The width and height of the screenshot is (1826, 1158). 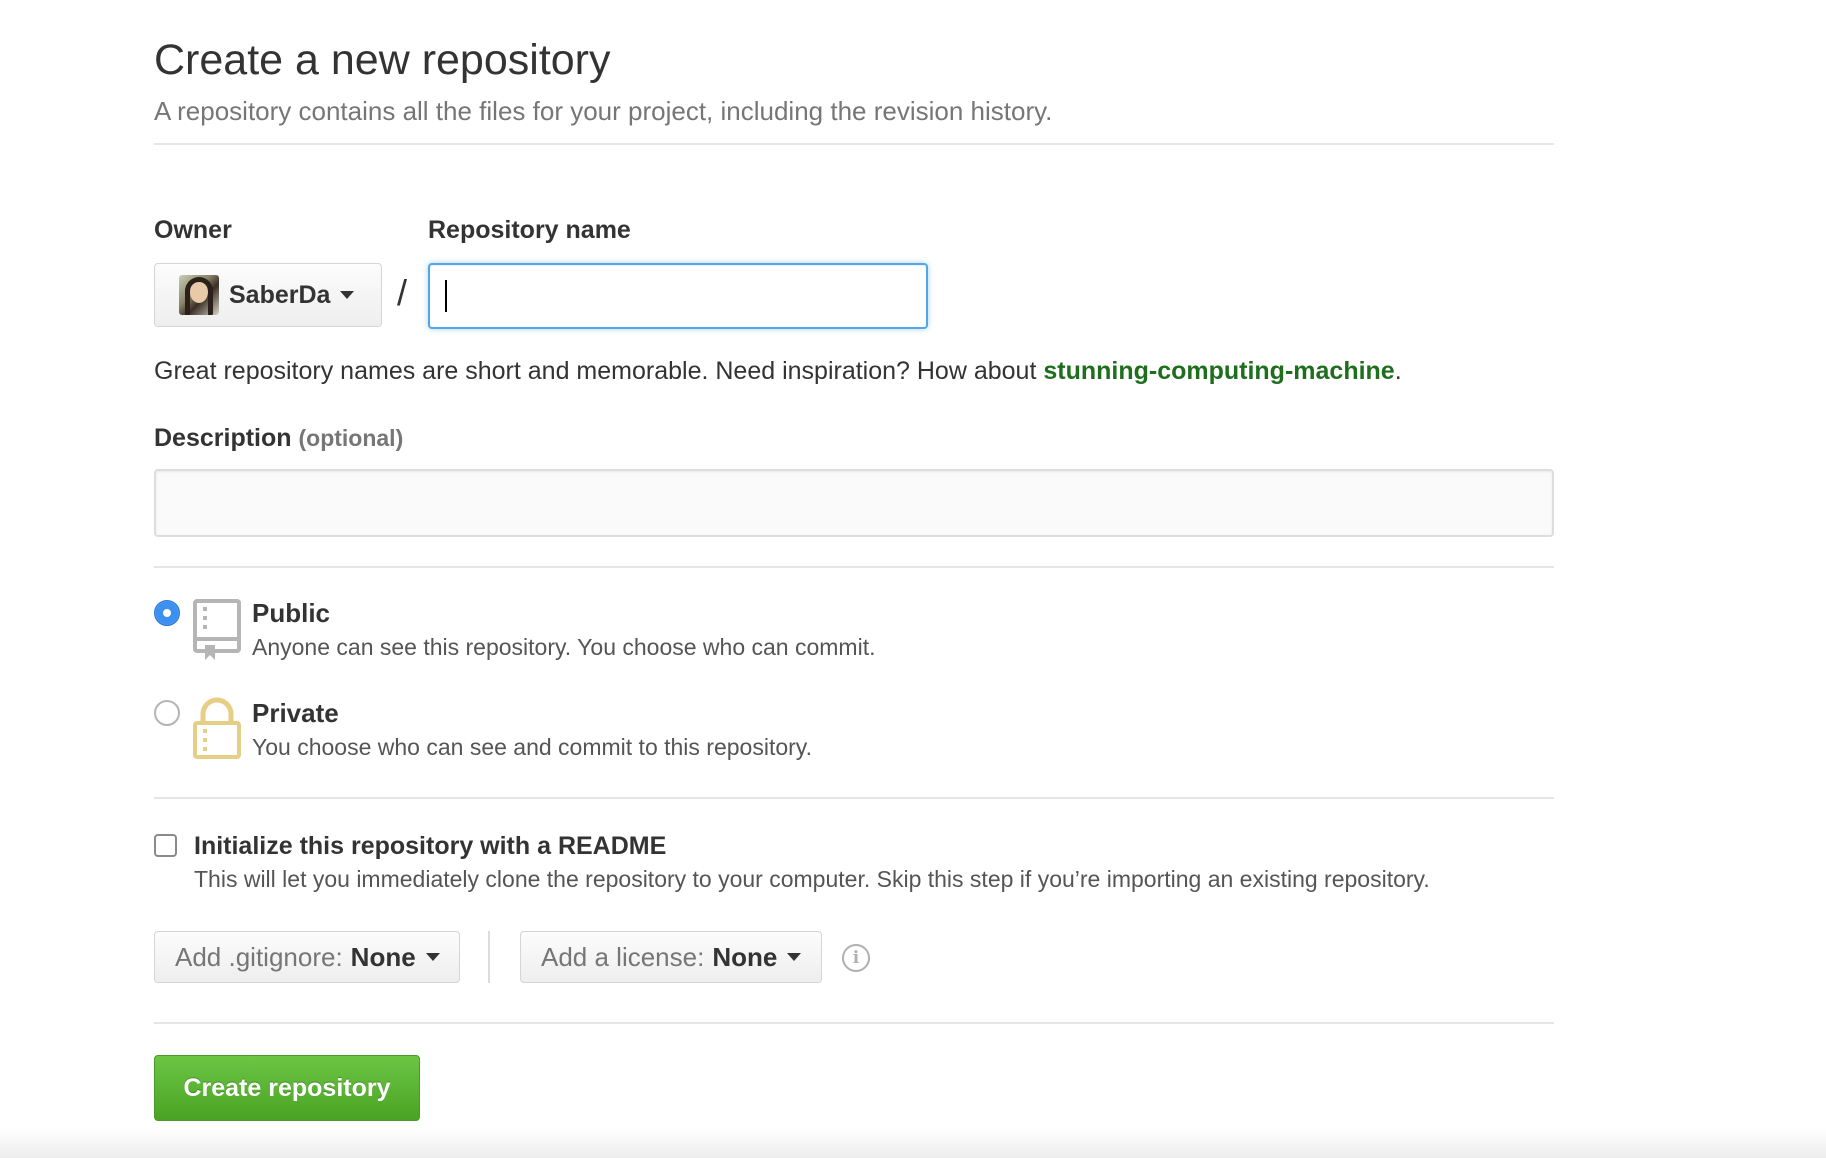 What do you see at coordinates (167, 713) in the screenshot?
I see `private-radio` at bounding box center [167, 713].